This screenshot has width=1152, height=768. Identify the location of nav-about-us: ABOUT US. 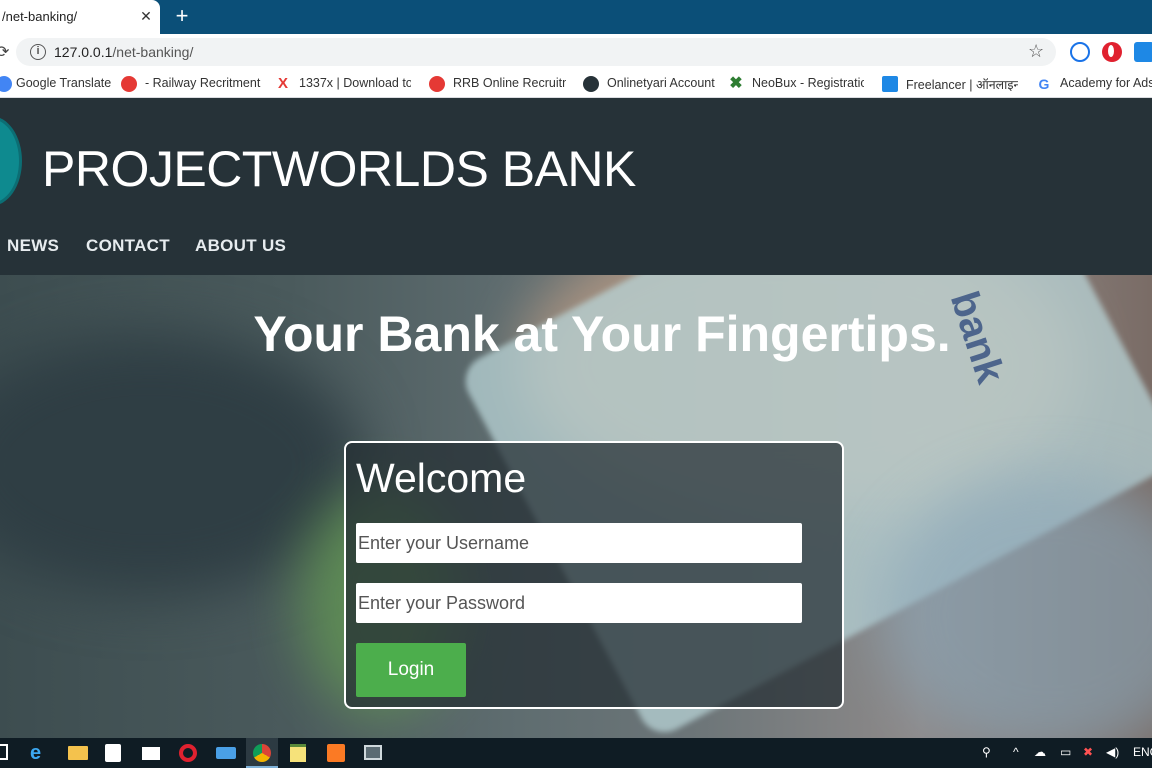
(240, 246).